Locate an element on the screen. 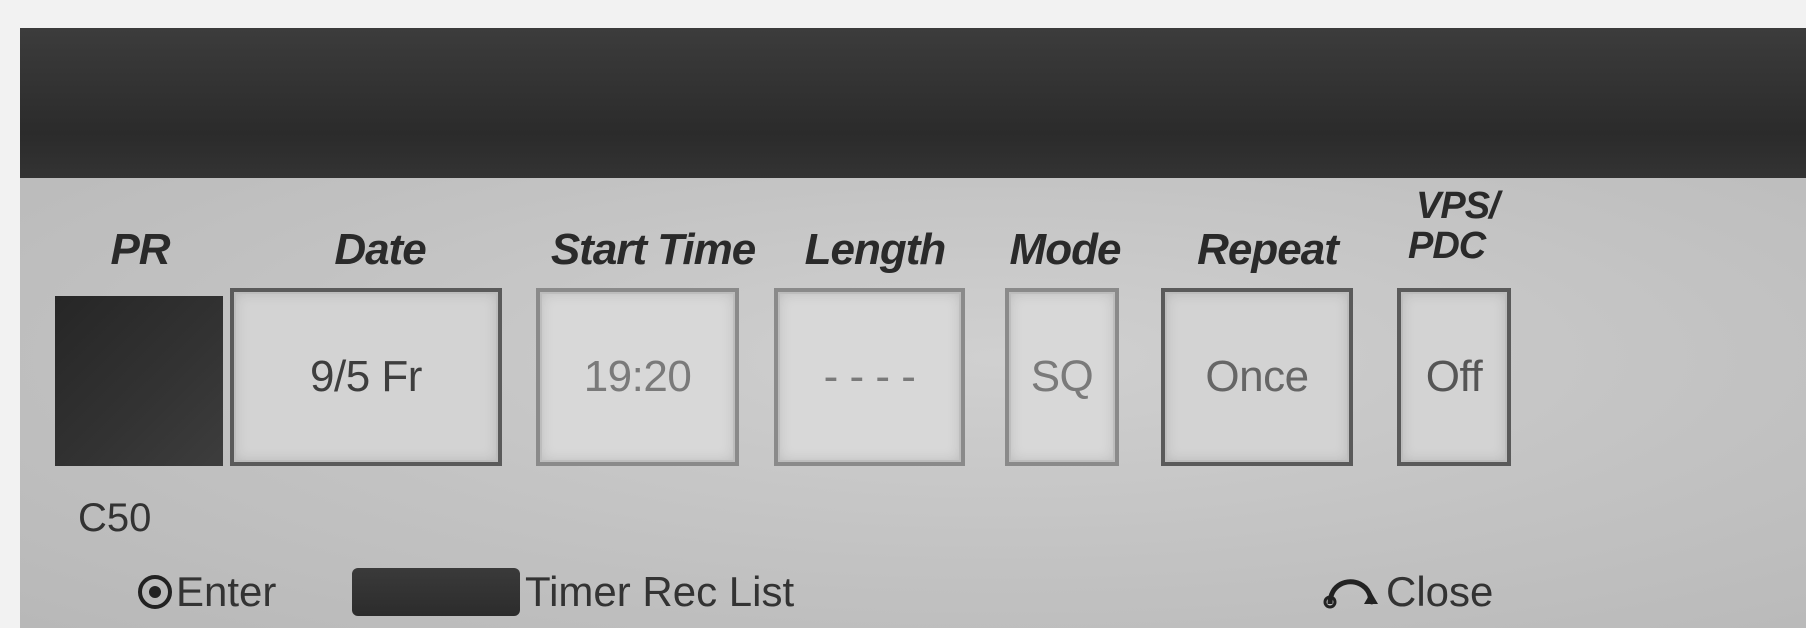 The height and width of the screenshot is (628, 1806). vps-pdc-field: Off is located at coordinates (1454, 377).